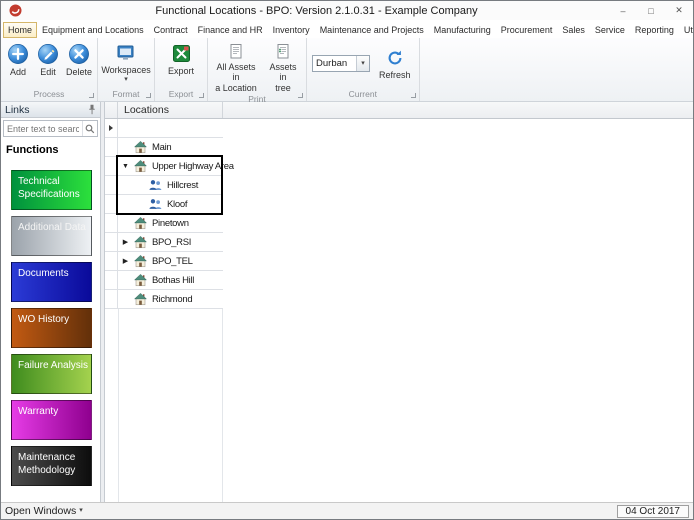 The height and width of the screenshot is (520, 694). Describe the element at coordinates (51, 328) in the screenshot. I see `function-button-wo-history: WO History` at that location.